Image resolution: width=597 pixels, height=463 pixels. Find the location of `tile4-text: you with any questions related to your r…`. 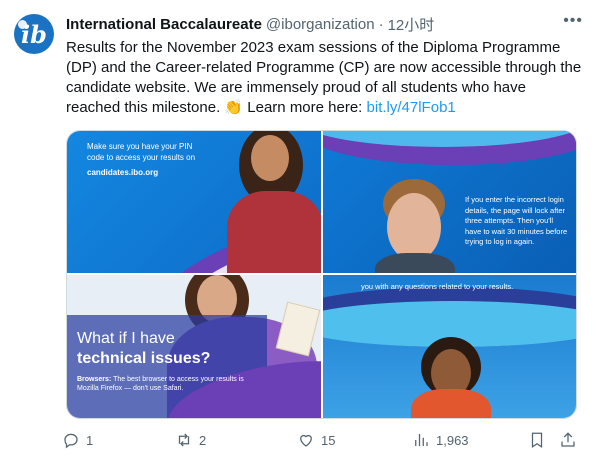

tile4-text: you with any questions related to your r… is located at coordinates (437, 286).